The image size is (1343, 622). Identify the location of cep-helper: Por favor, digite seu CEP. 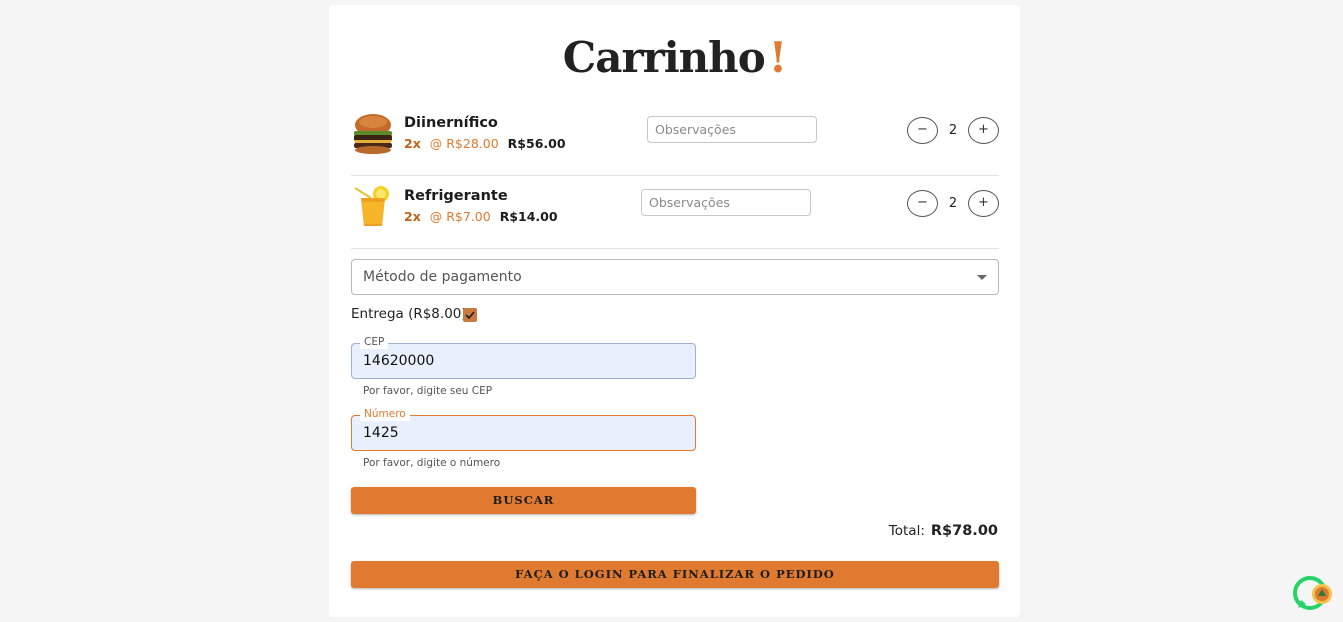
(428, 391).